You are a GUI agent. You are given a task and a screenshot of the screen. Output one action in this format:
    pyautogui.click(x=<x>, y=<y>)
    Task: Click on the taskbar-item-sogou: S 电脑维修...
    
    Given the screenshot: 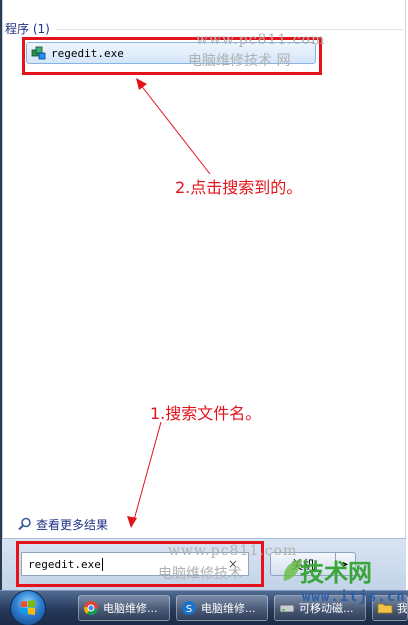 What is the action you would take?
    pyautogui.click(x=222, y=608)
    